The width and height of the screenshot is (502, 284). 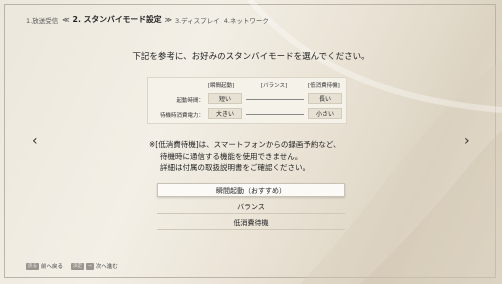 I want to click on option-instant-start: 瞬間起動（おすすめ）, so click(x=251, y=190).